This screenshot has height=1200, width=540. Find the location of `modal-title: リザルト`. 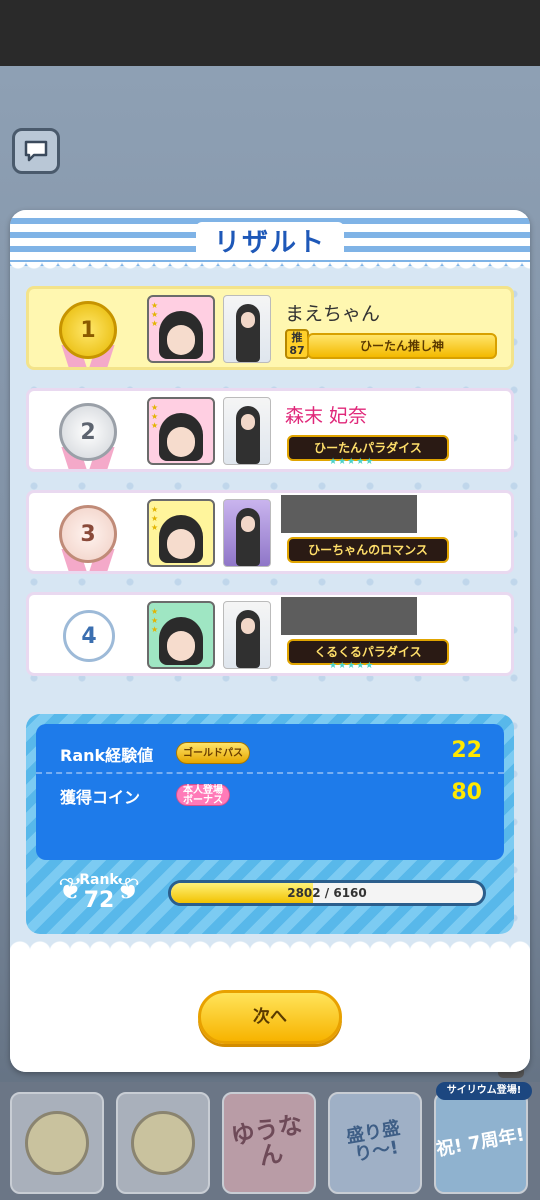

modal-title: リザルト is located at coordinates (269, 240).